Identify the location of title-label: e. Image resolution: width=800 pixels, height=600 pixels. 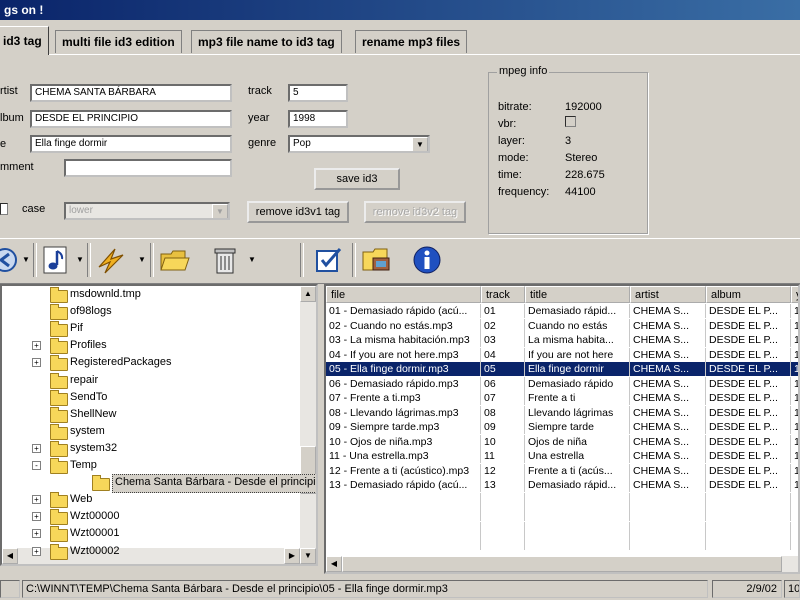
(3, 144).